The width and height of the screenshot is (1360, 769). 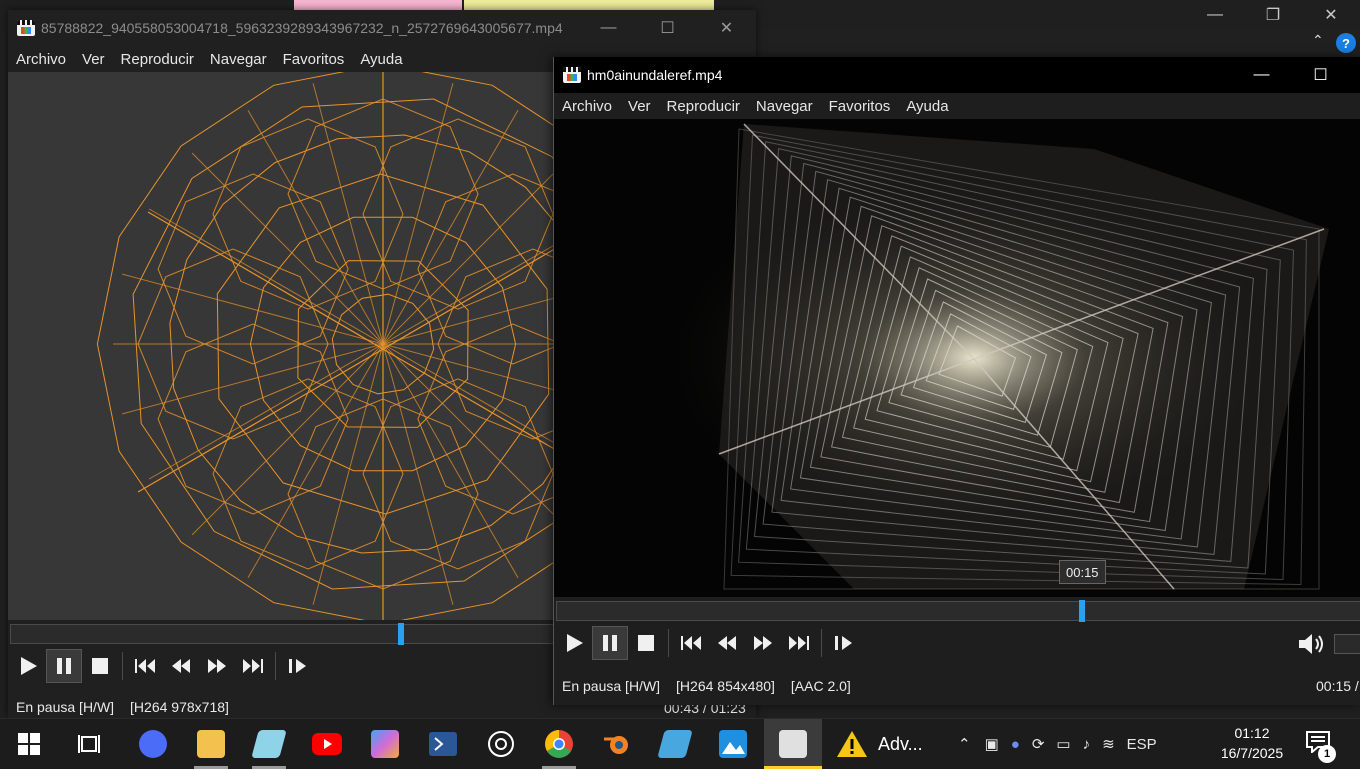 I want to click on window-controls: — ☐ ✕, so click(x=667, y=28).